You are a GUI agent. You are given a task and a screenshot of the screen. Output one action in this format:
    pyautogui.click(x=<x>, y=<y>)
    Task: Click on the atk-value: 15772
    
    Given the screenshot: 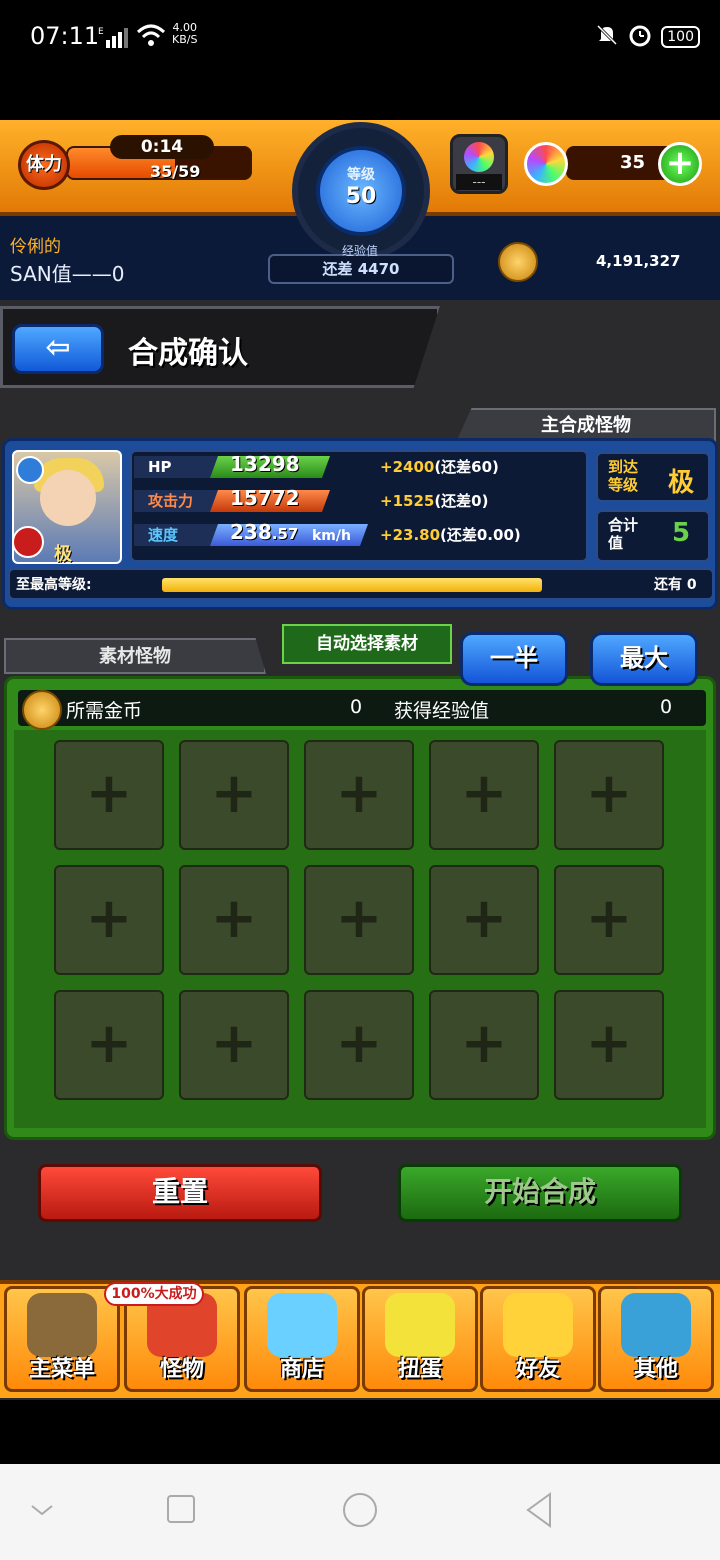 What is the action you would take?
    pyautogui.click(x=265, y=498)
    